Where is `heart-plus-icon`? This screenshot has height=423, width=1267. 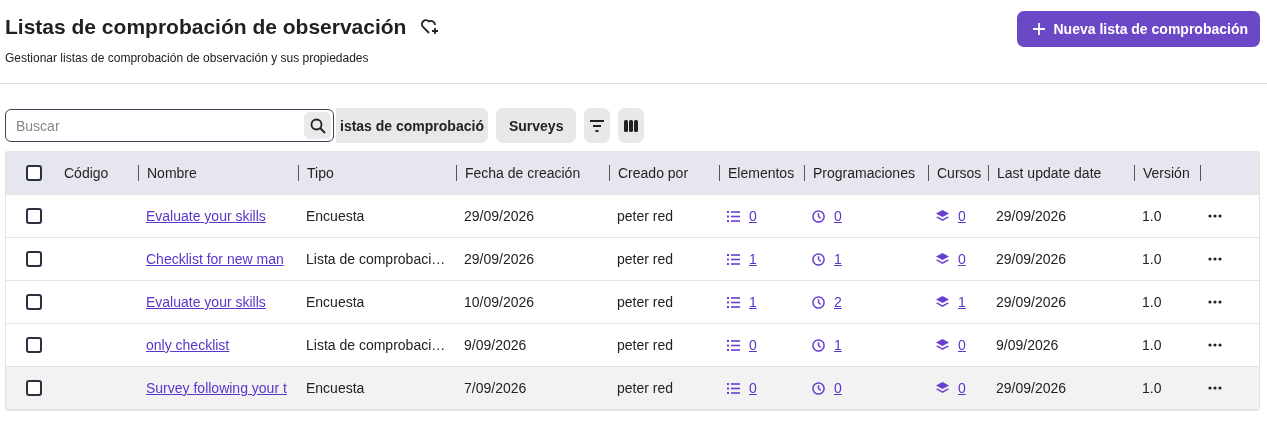 heart-plus-icon is located at coordinates (430, 27).